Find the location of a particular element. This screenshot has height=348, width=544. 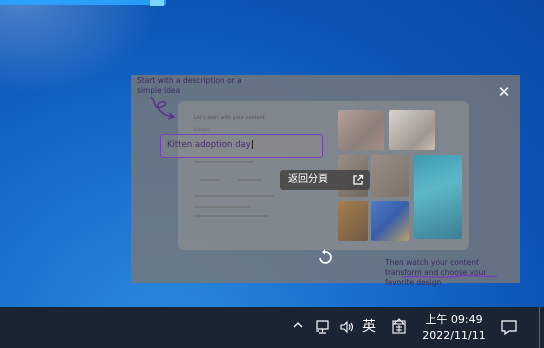

return-to-tab-label: 返回分頁 is located at coordinates (308, 179).